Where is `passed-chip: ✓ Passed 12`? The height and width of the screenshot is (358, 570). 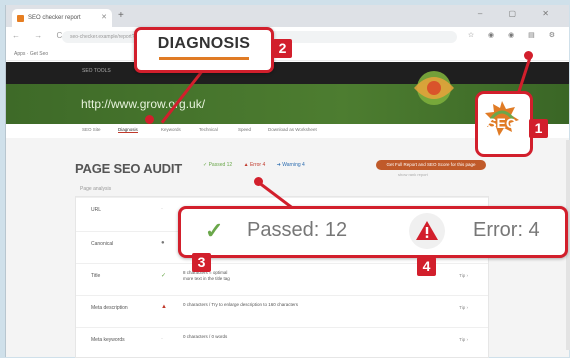
passed-chip: ✓ Passed 12 is located at coordinates (217, 165).